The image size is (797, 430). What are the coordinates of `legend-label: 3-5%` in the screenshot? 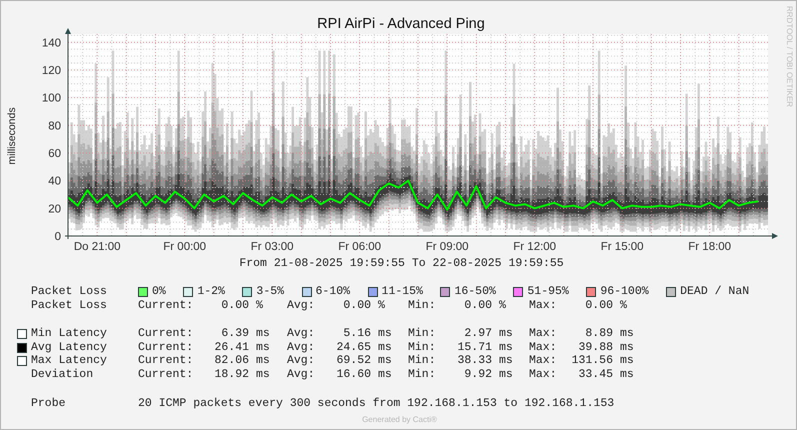 It's located at (270, 292).